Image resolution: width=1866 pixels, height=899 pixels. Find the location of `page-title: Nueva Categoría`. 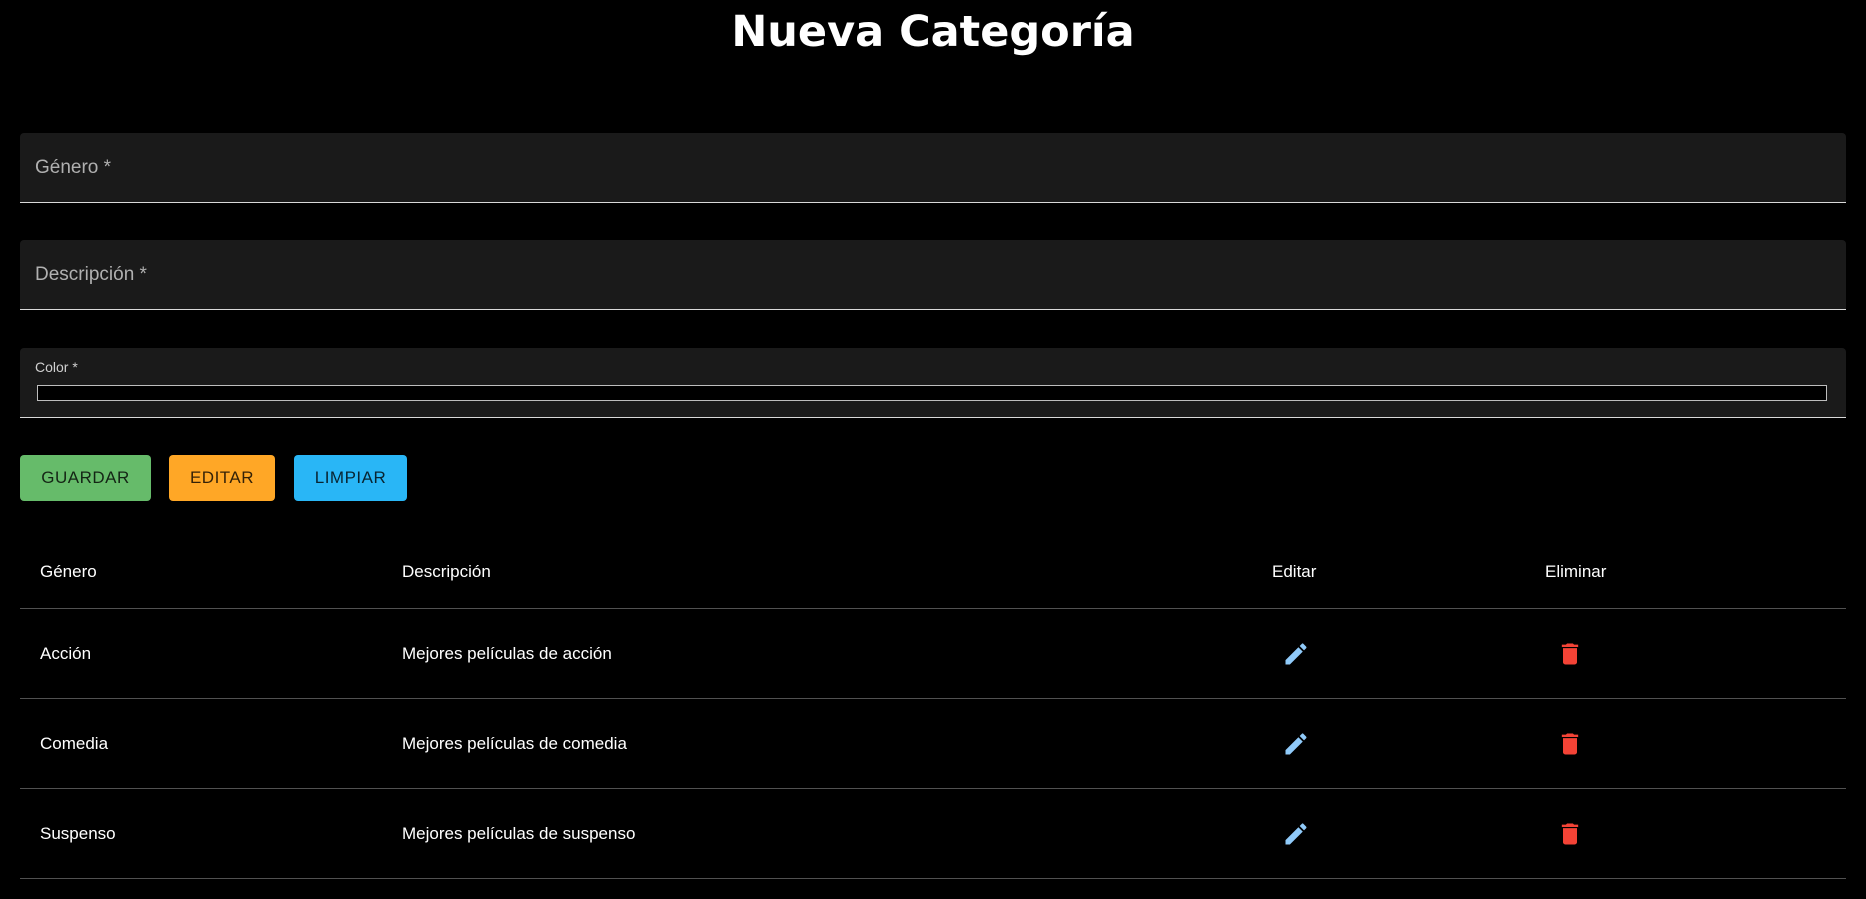

page-title: Nueva Categoría is located at coordinates (933, 32).